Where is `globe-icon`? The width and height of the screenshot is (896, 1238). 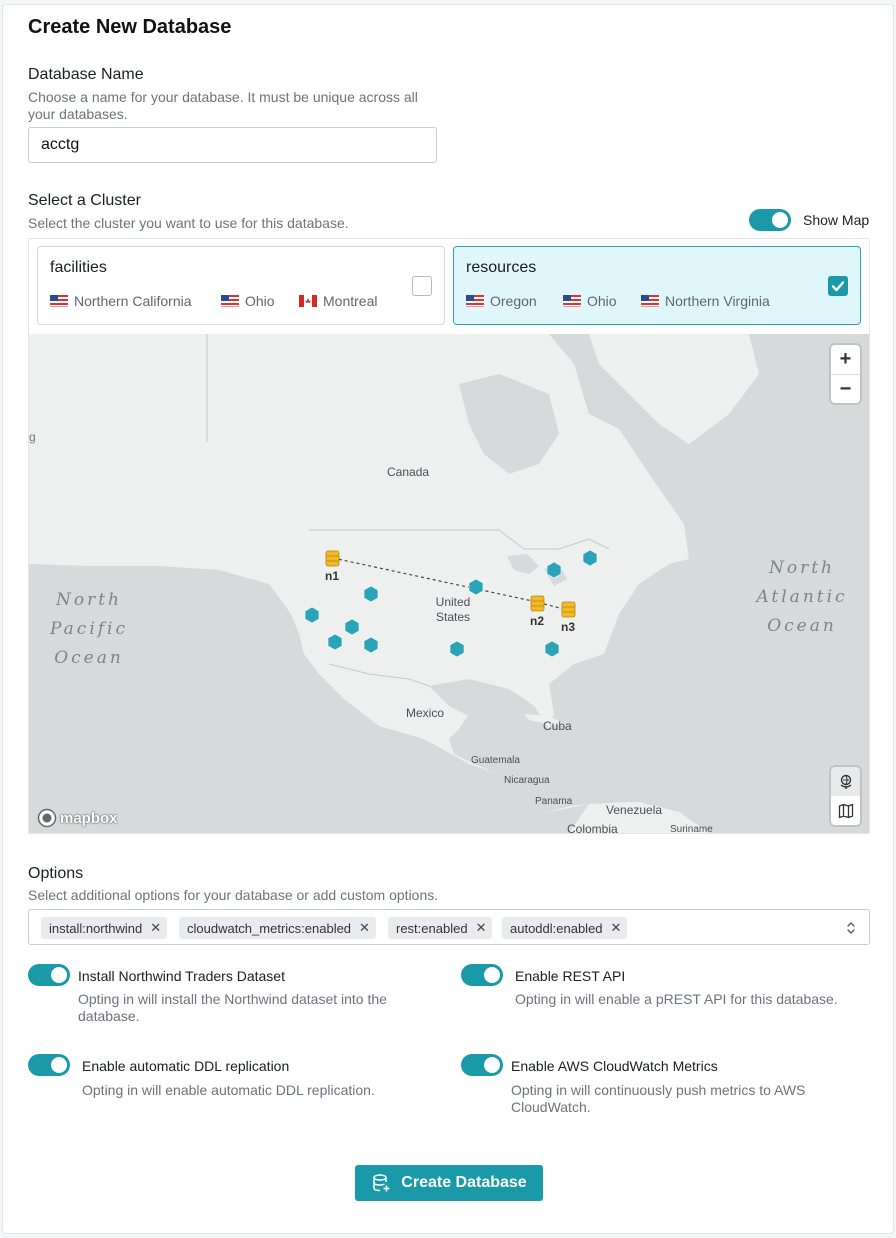
globe-icon is located at coordinates (845, 781).